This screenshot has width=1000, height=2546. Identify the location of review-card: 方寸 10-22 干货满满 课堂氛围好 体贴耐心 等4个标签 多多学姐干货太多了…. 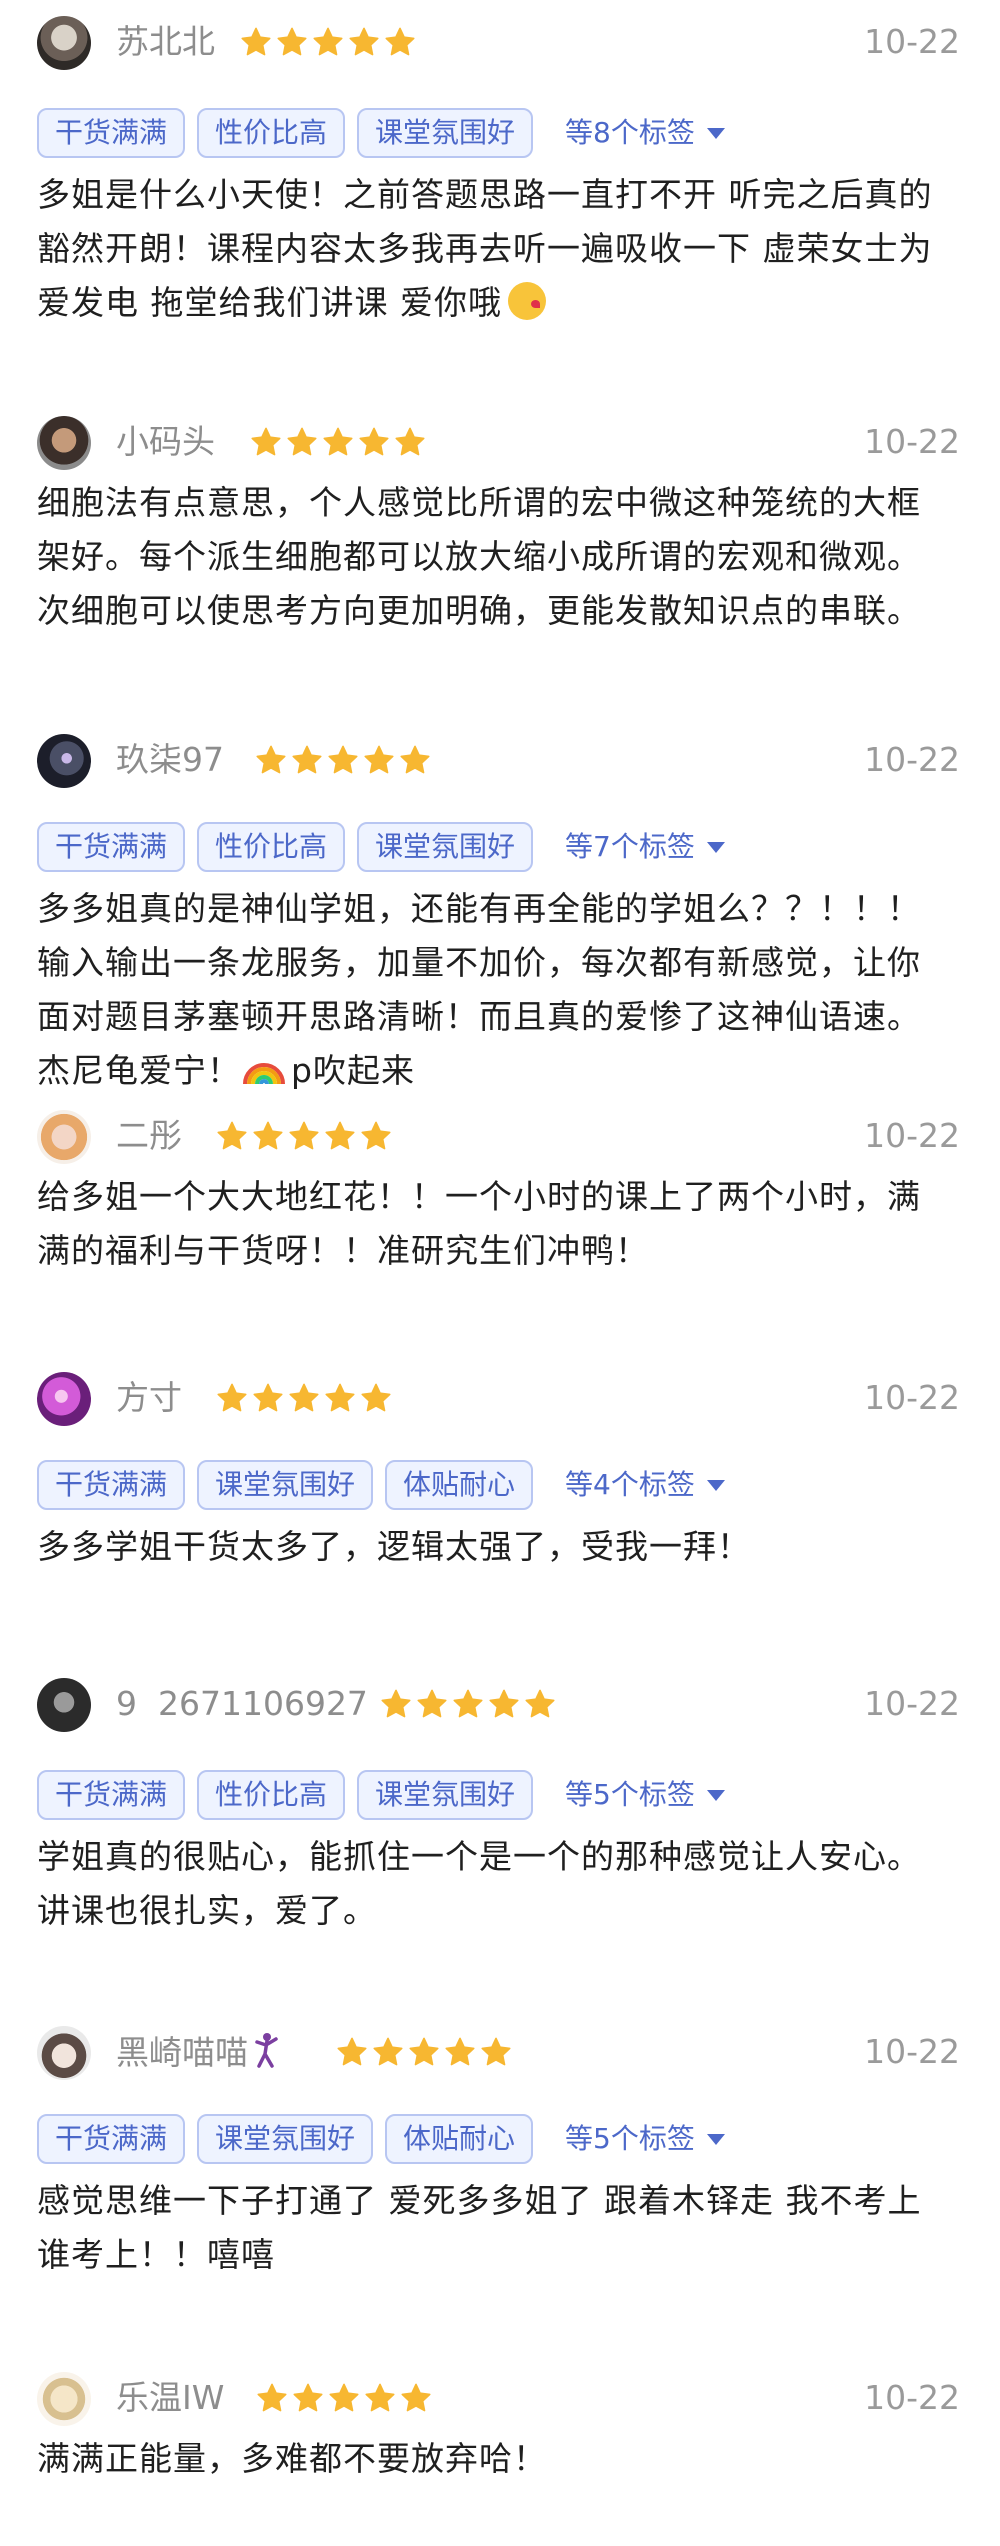
(500, 1465).